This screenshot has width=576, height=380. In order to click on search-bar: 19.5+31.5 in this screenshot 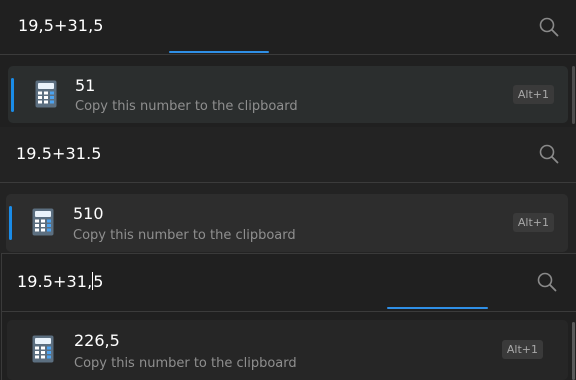, I will do `click(288, 154)`.